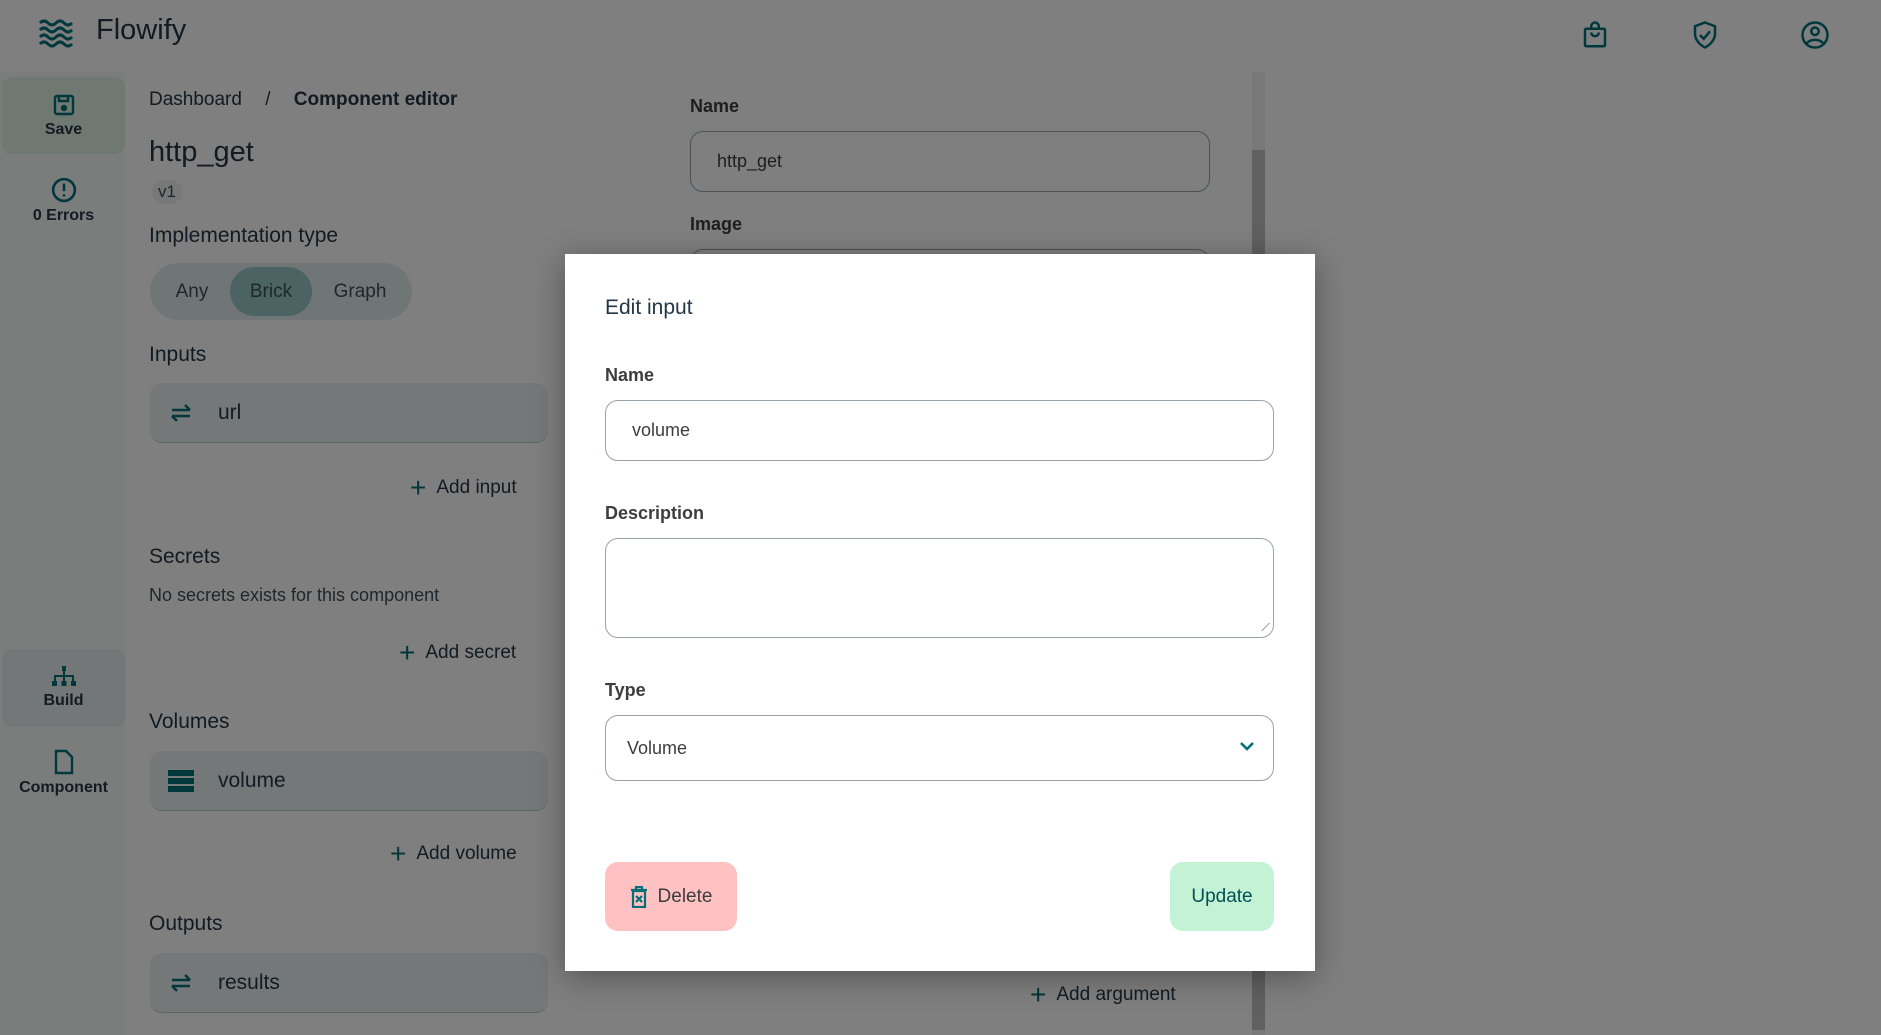 The width and height of the screenshot is (1881, 1035). What do you see at coordinates (1247, 746) in the screenshot?
I see `chevron-down-icon` at bounding box center [1247, 746].